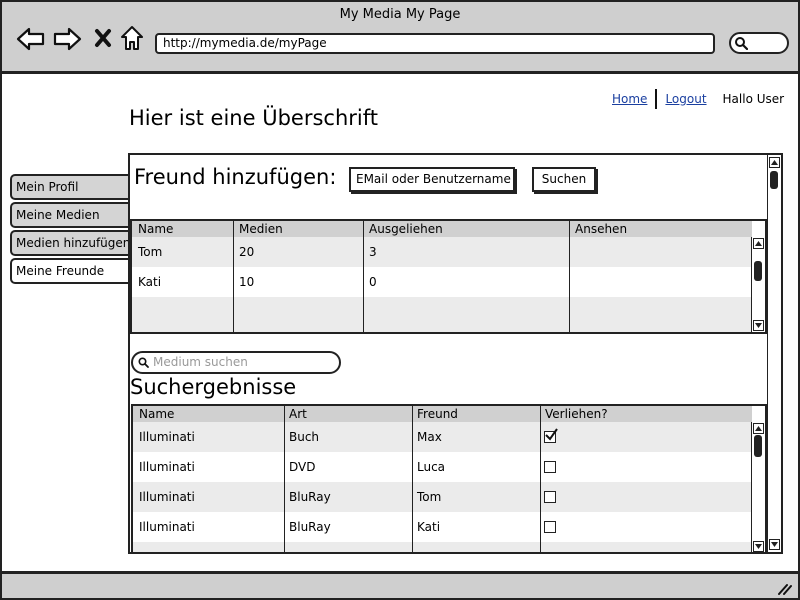 Image resolution: width=800 pixels, height=600 pixels. Describe the element at coordinates (67, 39) in the screenshot. I see `forward-arrow-icon` at that location.